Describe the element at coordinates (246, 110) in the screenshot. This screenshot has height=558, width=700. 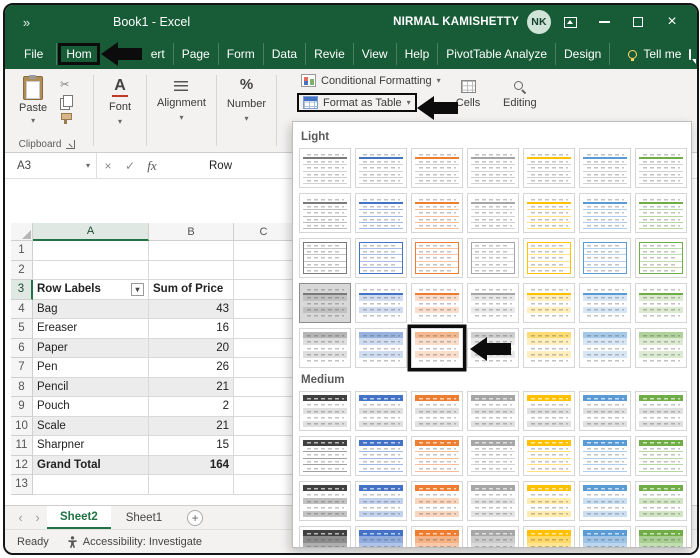
I see `number-group-button: % Number ▾` at that location.